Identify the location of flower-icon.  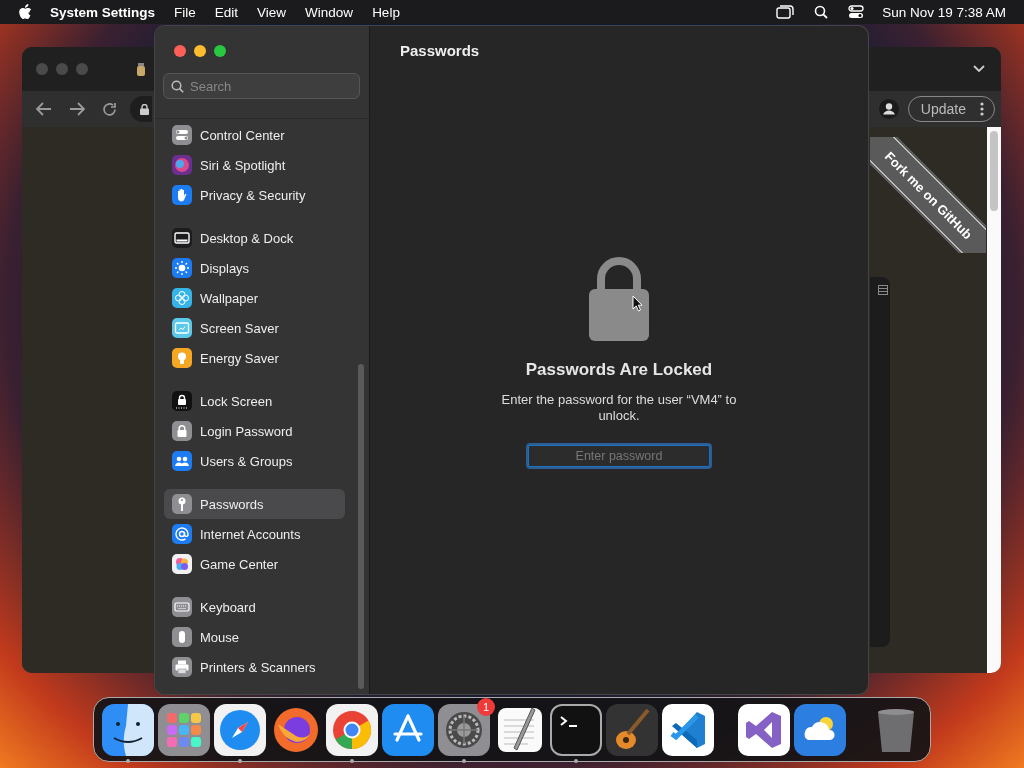
(182, 298).